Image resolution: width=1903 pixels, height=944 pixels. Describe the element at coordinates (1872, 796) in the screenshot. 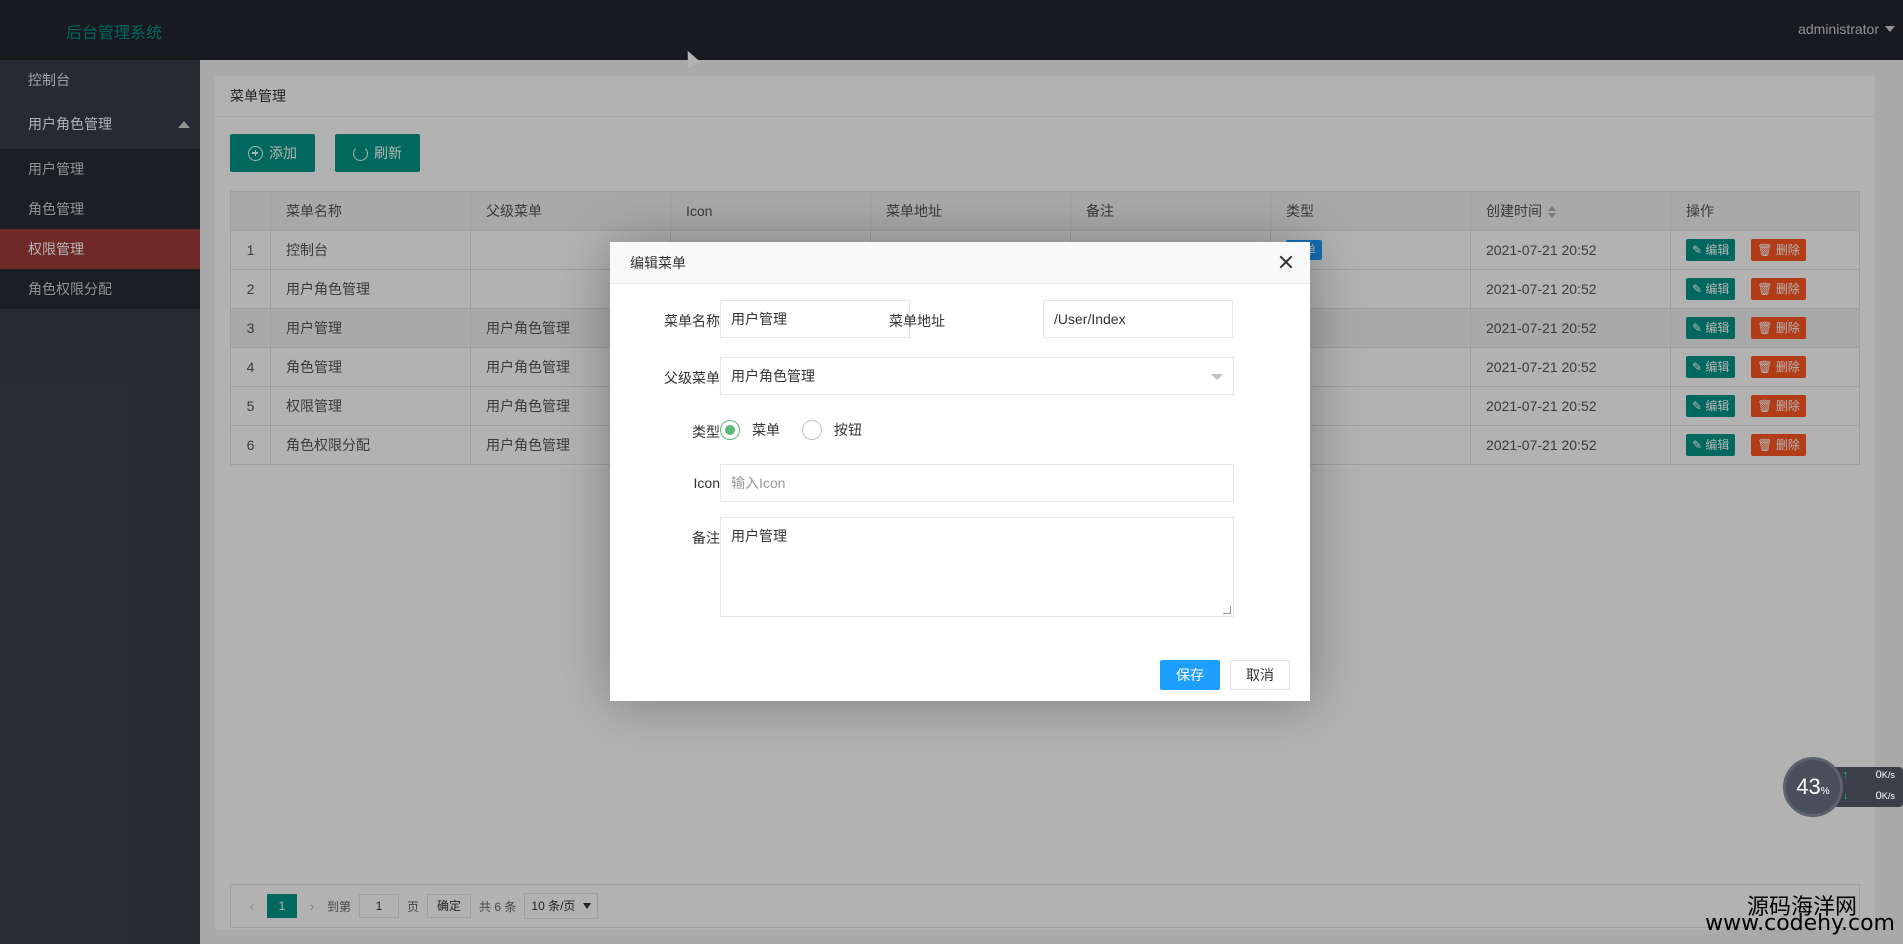

I see `download-speed: ↓ 0K/s` at that location.